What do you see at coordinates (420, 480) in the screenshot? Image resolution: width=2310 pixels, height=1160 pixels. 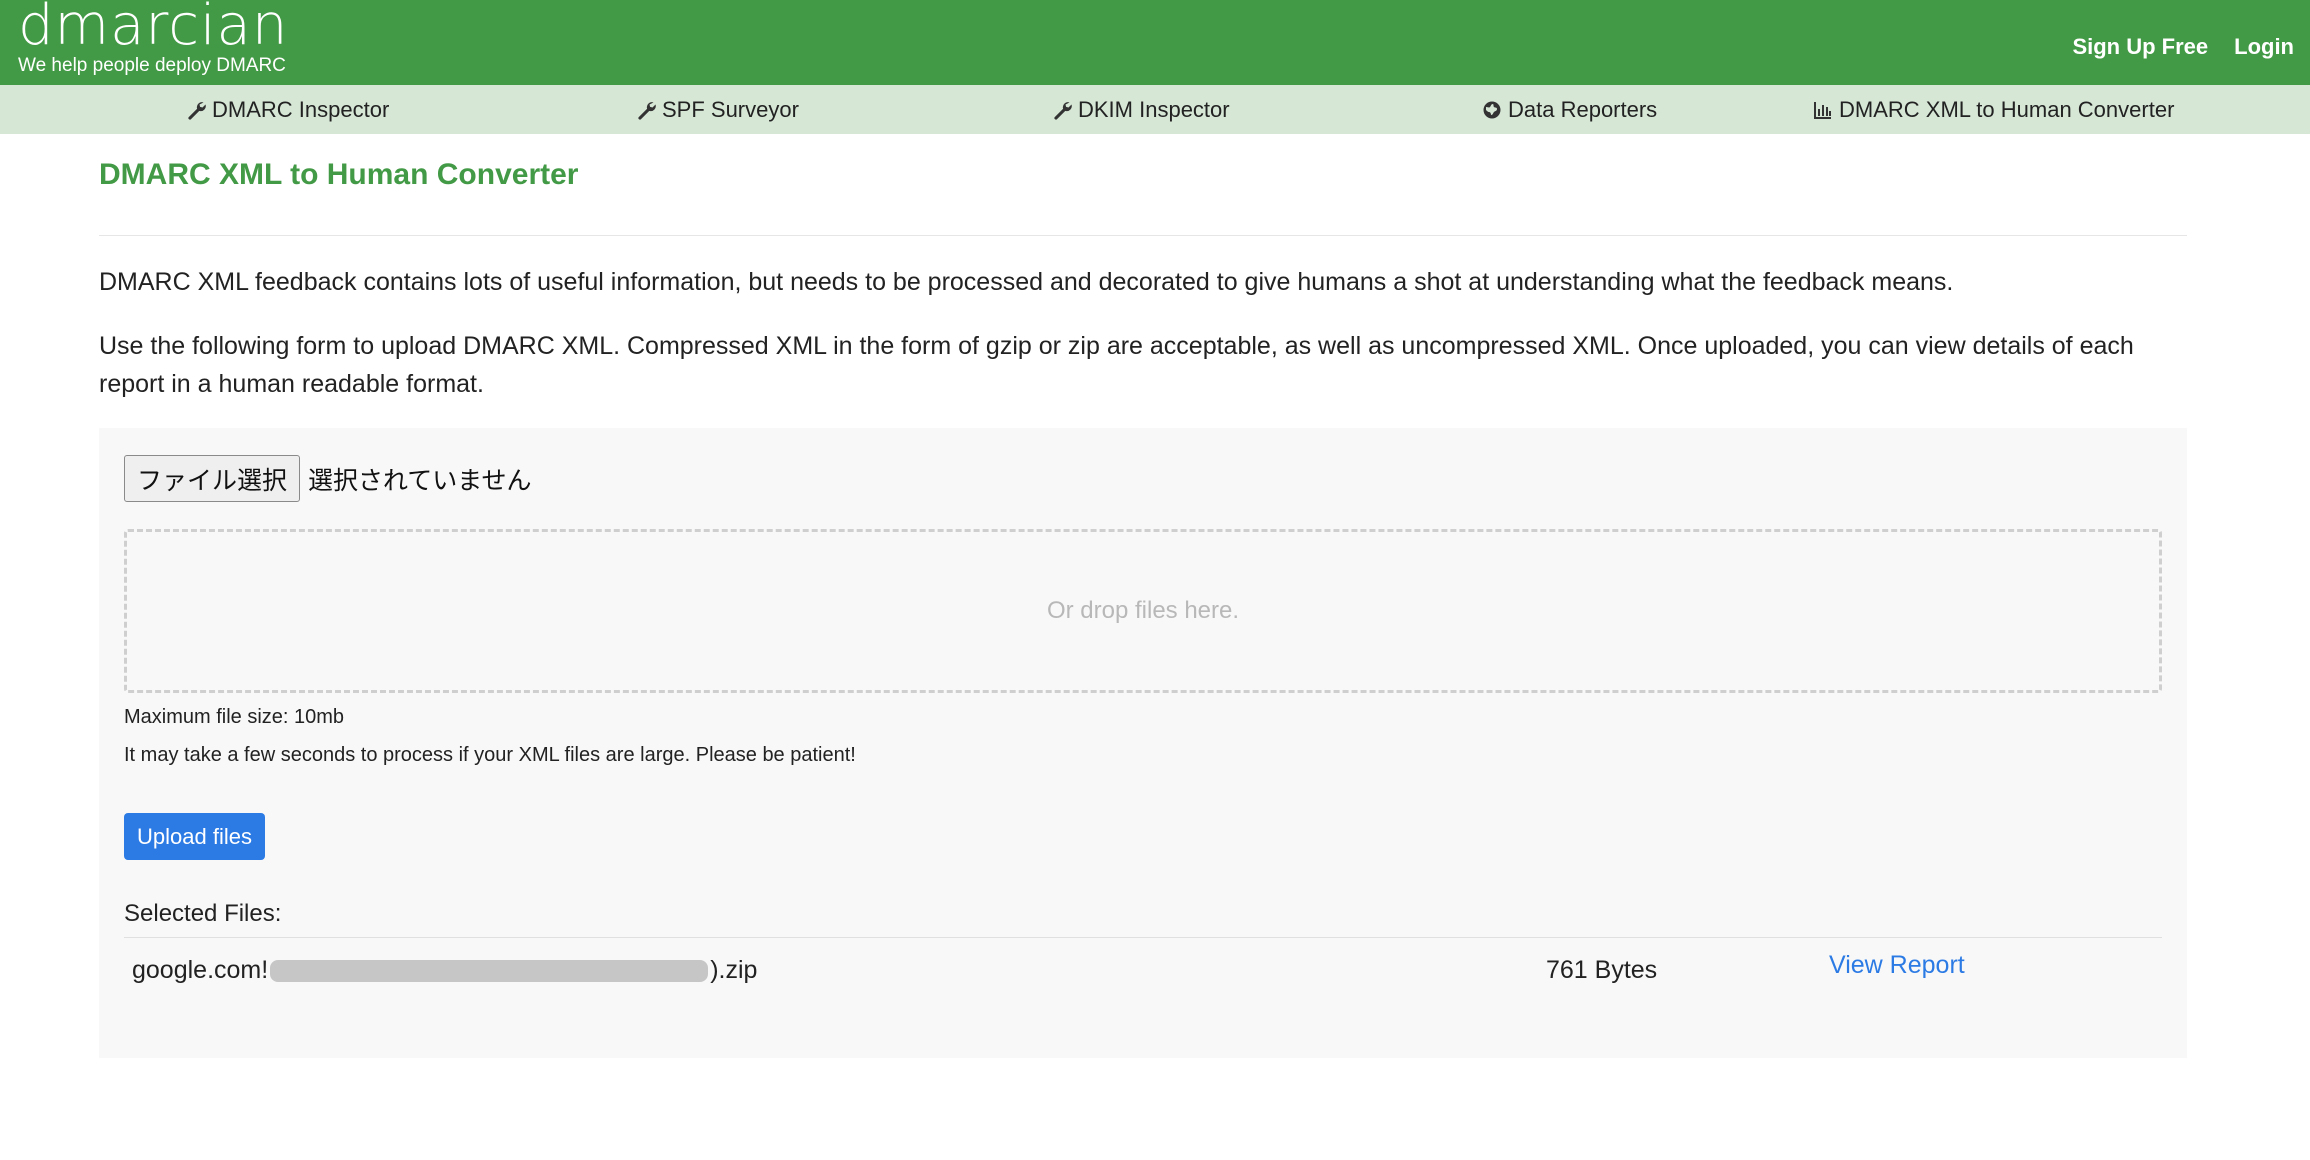 I see `file-status-text: 選択されていません` at bounding box center [420, 480].